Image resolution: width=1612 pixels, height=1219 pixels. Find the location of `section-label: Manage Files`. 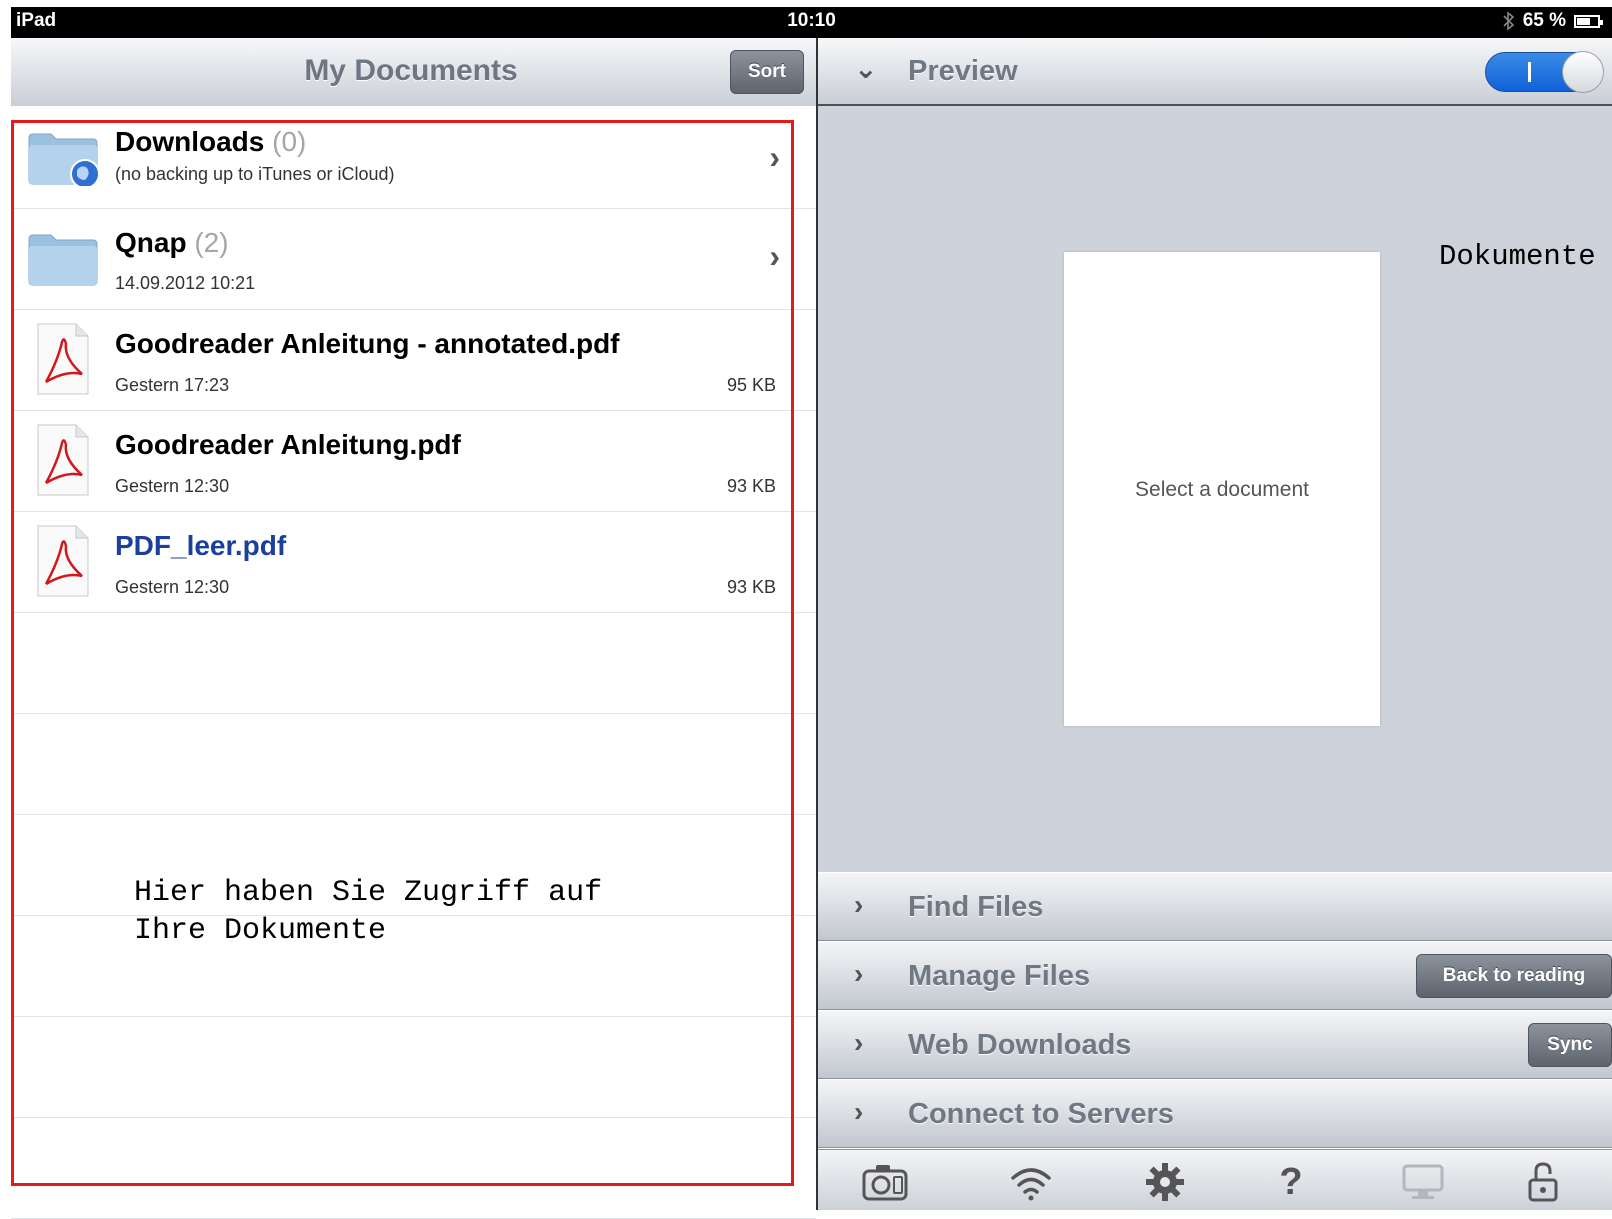

section-label: Manage Files is located at coordinates (999, 976).